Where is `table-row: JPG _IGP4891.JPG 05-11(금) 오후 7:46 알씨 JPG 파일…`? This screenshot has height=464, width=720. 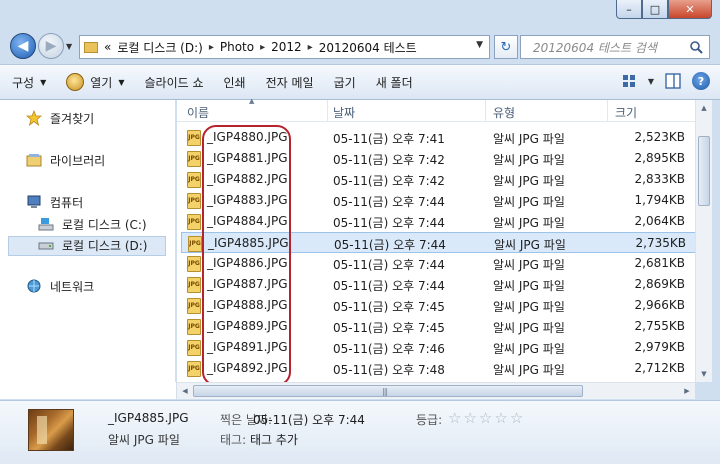
table-row: JPG _IGP4891.JPG 05-11(금) 오후 7:46 알씨 JPG 파일… is located at coordinates (444, 347).